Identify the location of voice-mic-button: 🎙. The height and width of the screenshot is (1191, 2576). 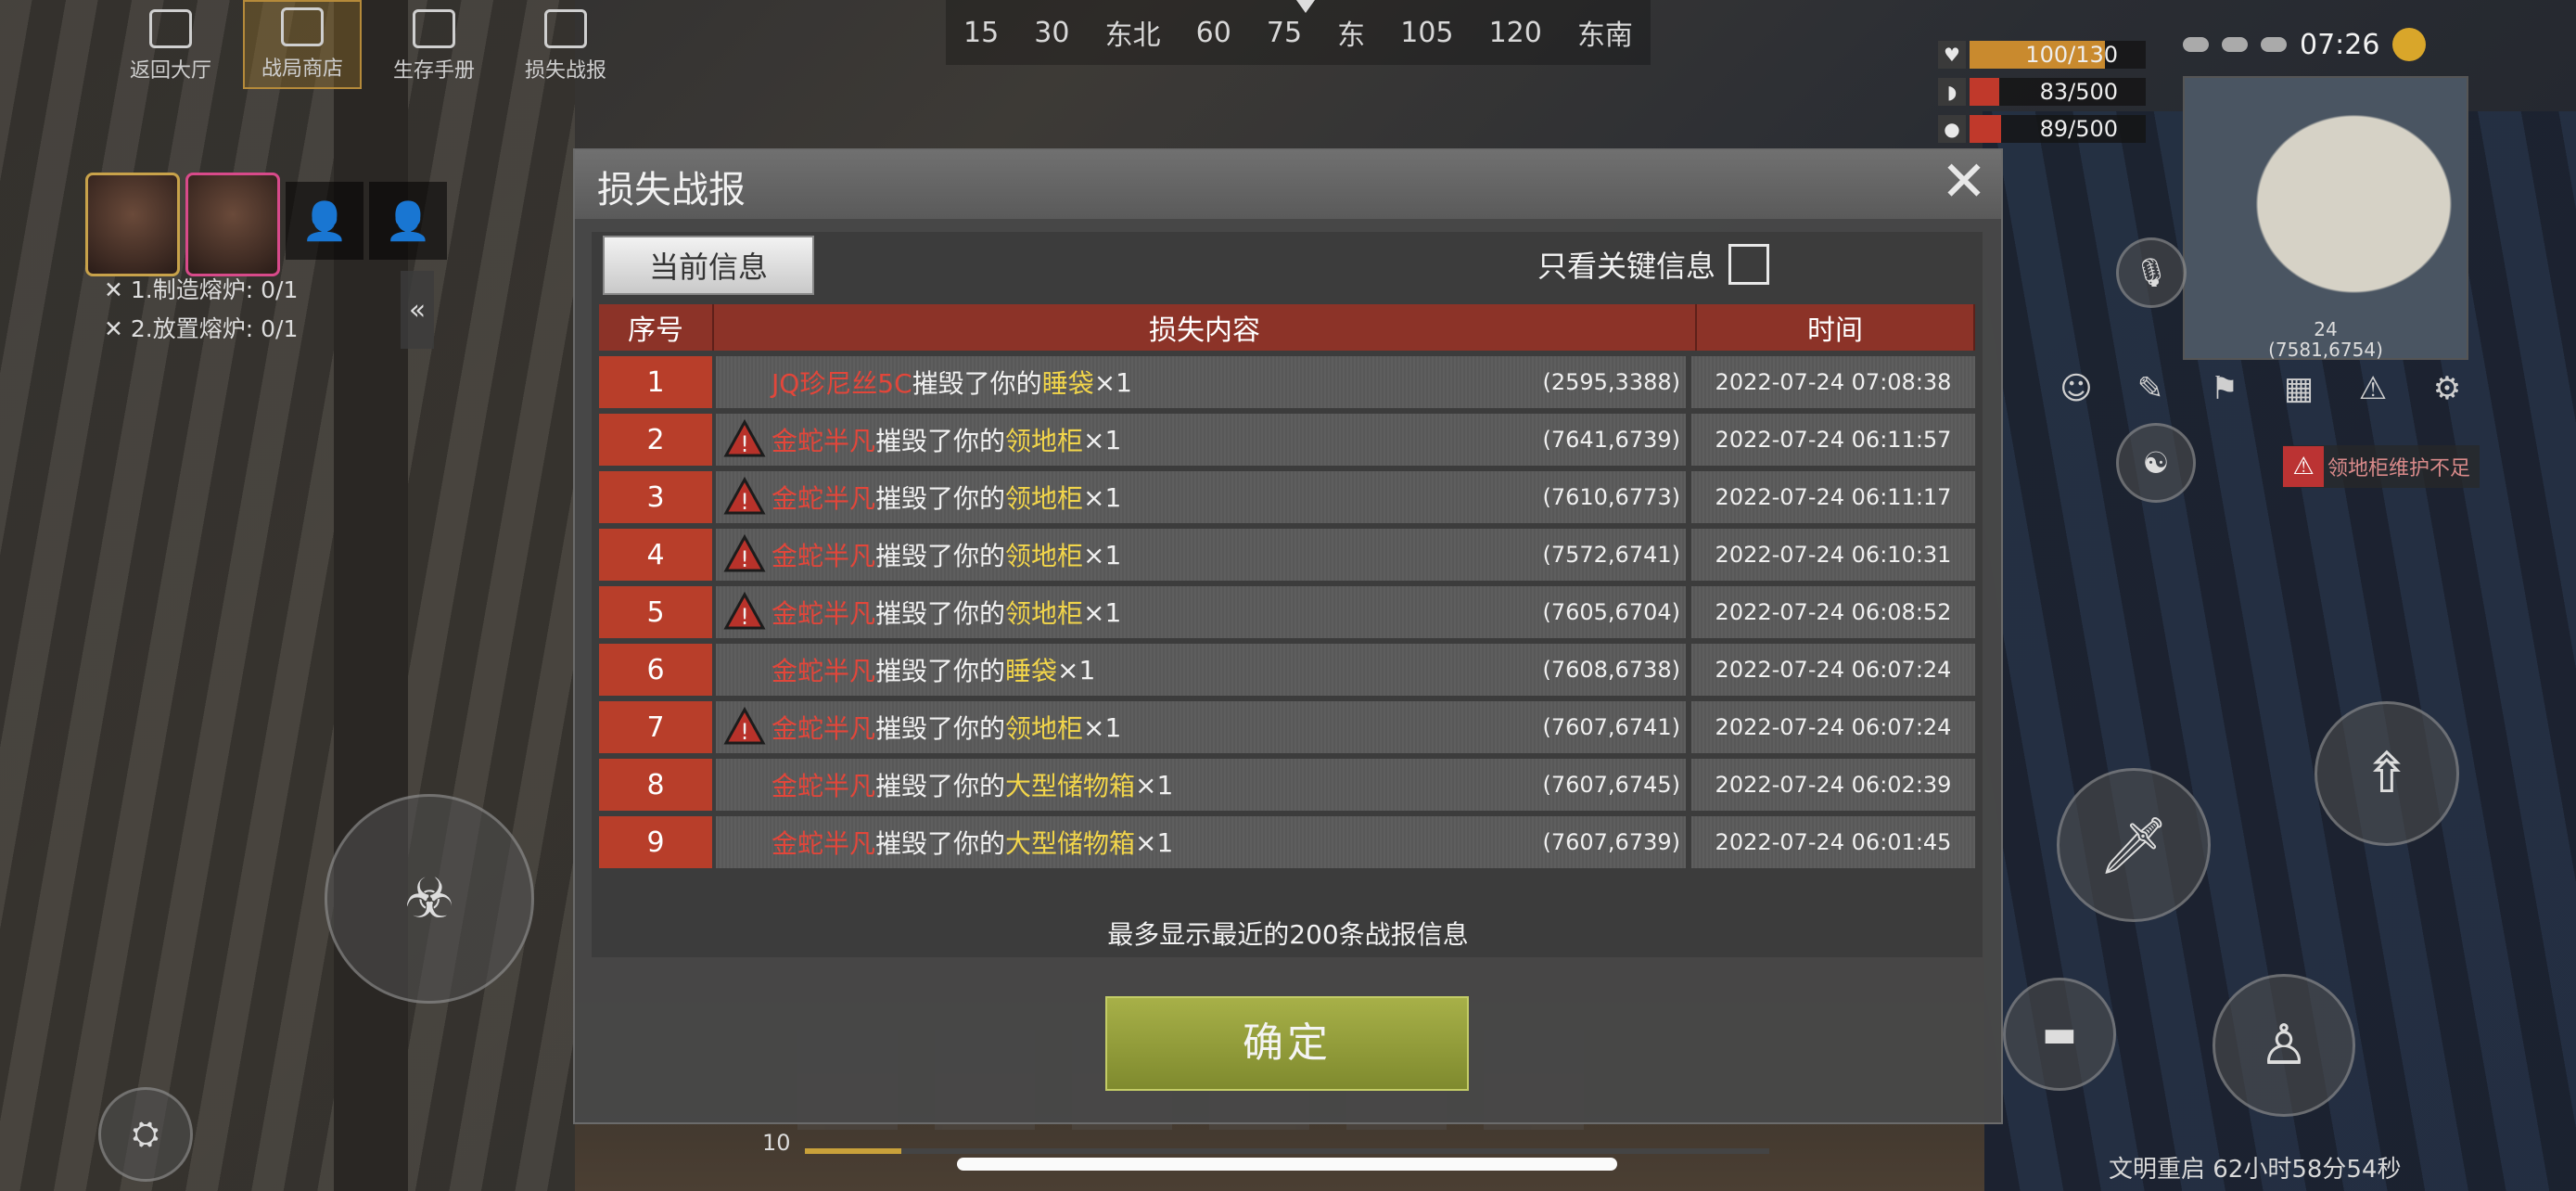
(2151, 272).